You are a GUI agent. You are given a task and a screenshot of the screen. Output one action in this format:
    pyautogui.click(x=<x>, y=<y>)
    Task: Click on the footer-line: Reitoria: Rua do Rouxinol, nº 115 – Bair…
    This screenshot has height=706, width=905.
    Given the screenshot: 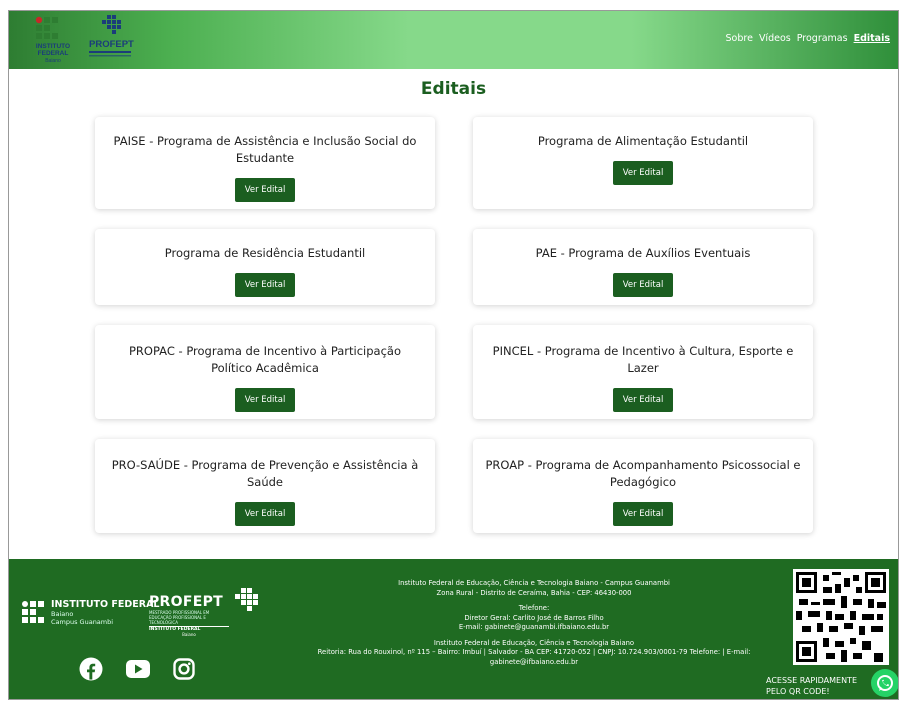 What is the action you would take?
    pyautogui.click(x=534, y=652)
    